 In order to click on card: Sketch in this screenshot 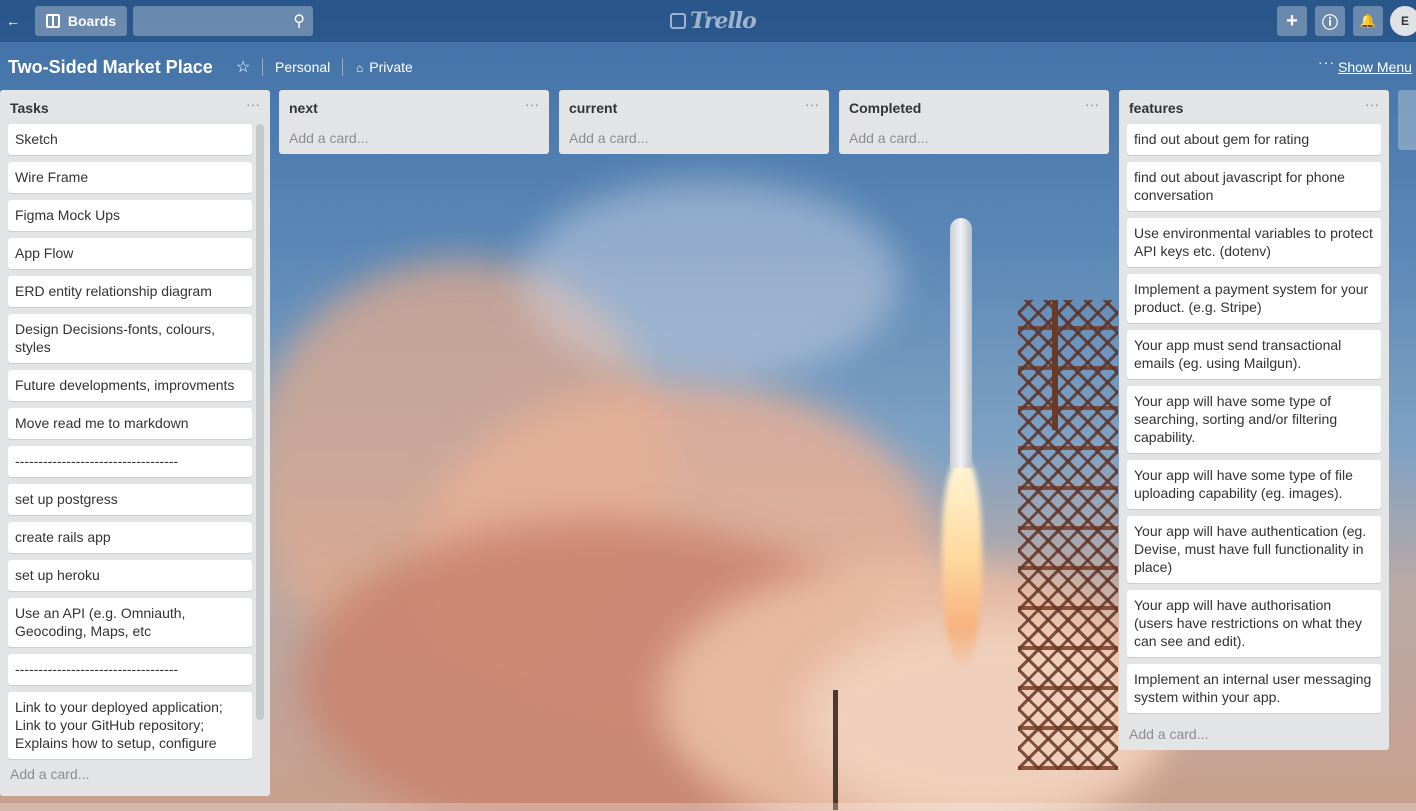, I will do `click(130, 139)`.